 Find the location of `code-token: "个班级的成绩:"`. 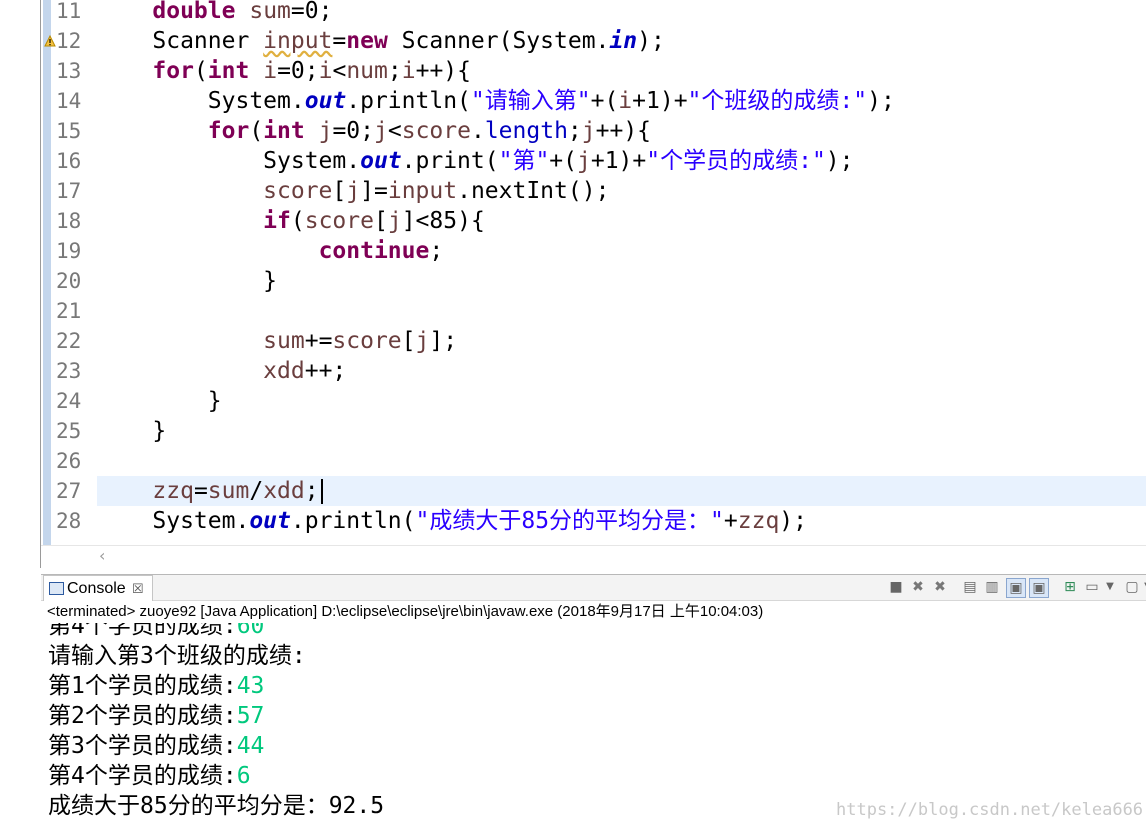

code-token: "个班级的成绩:" is located at coordinates (777, 101).